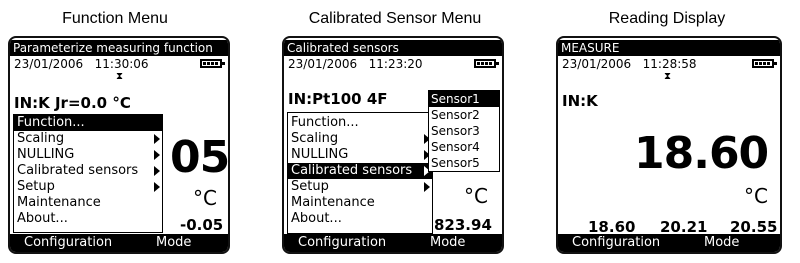 This screenshot has width=800, height=263. Describe the element at coordinates (121, 64) in the screenshot. I see `time: 11:30:06` at that location.